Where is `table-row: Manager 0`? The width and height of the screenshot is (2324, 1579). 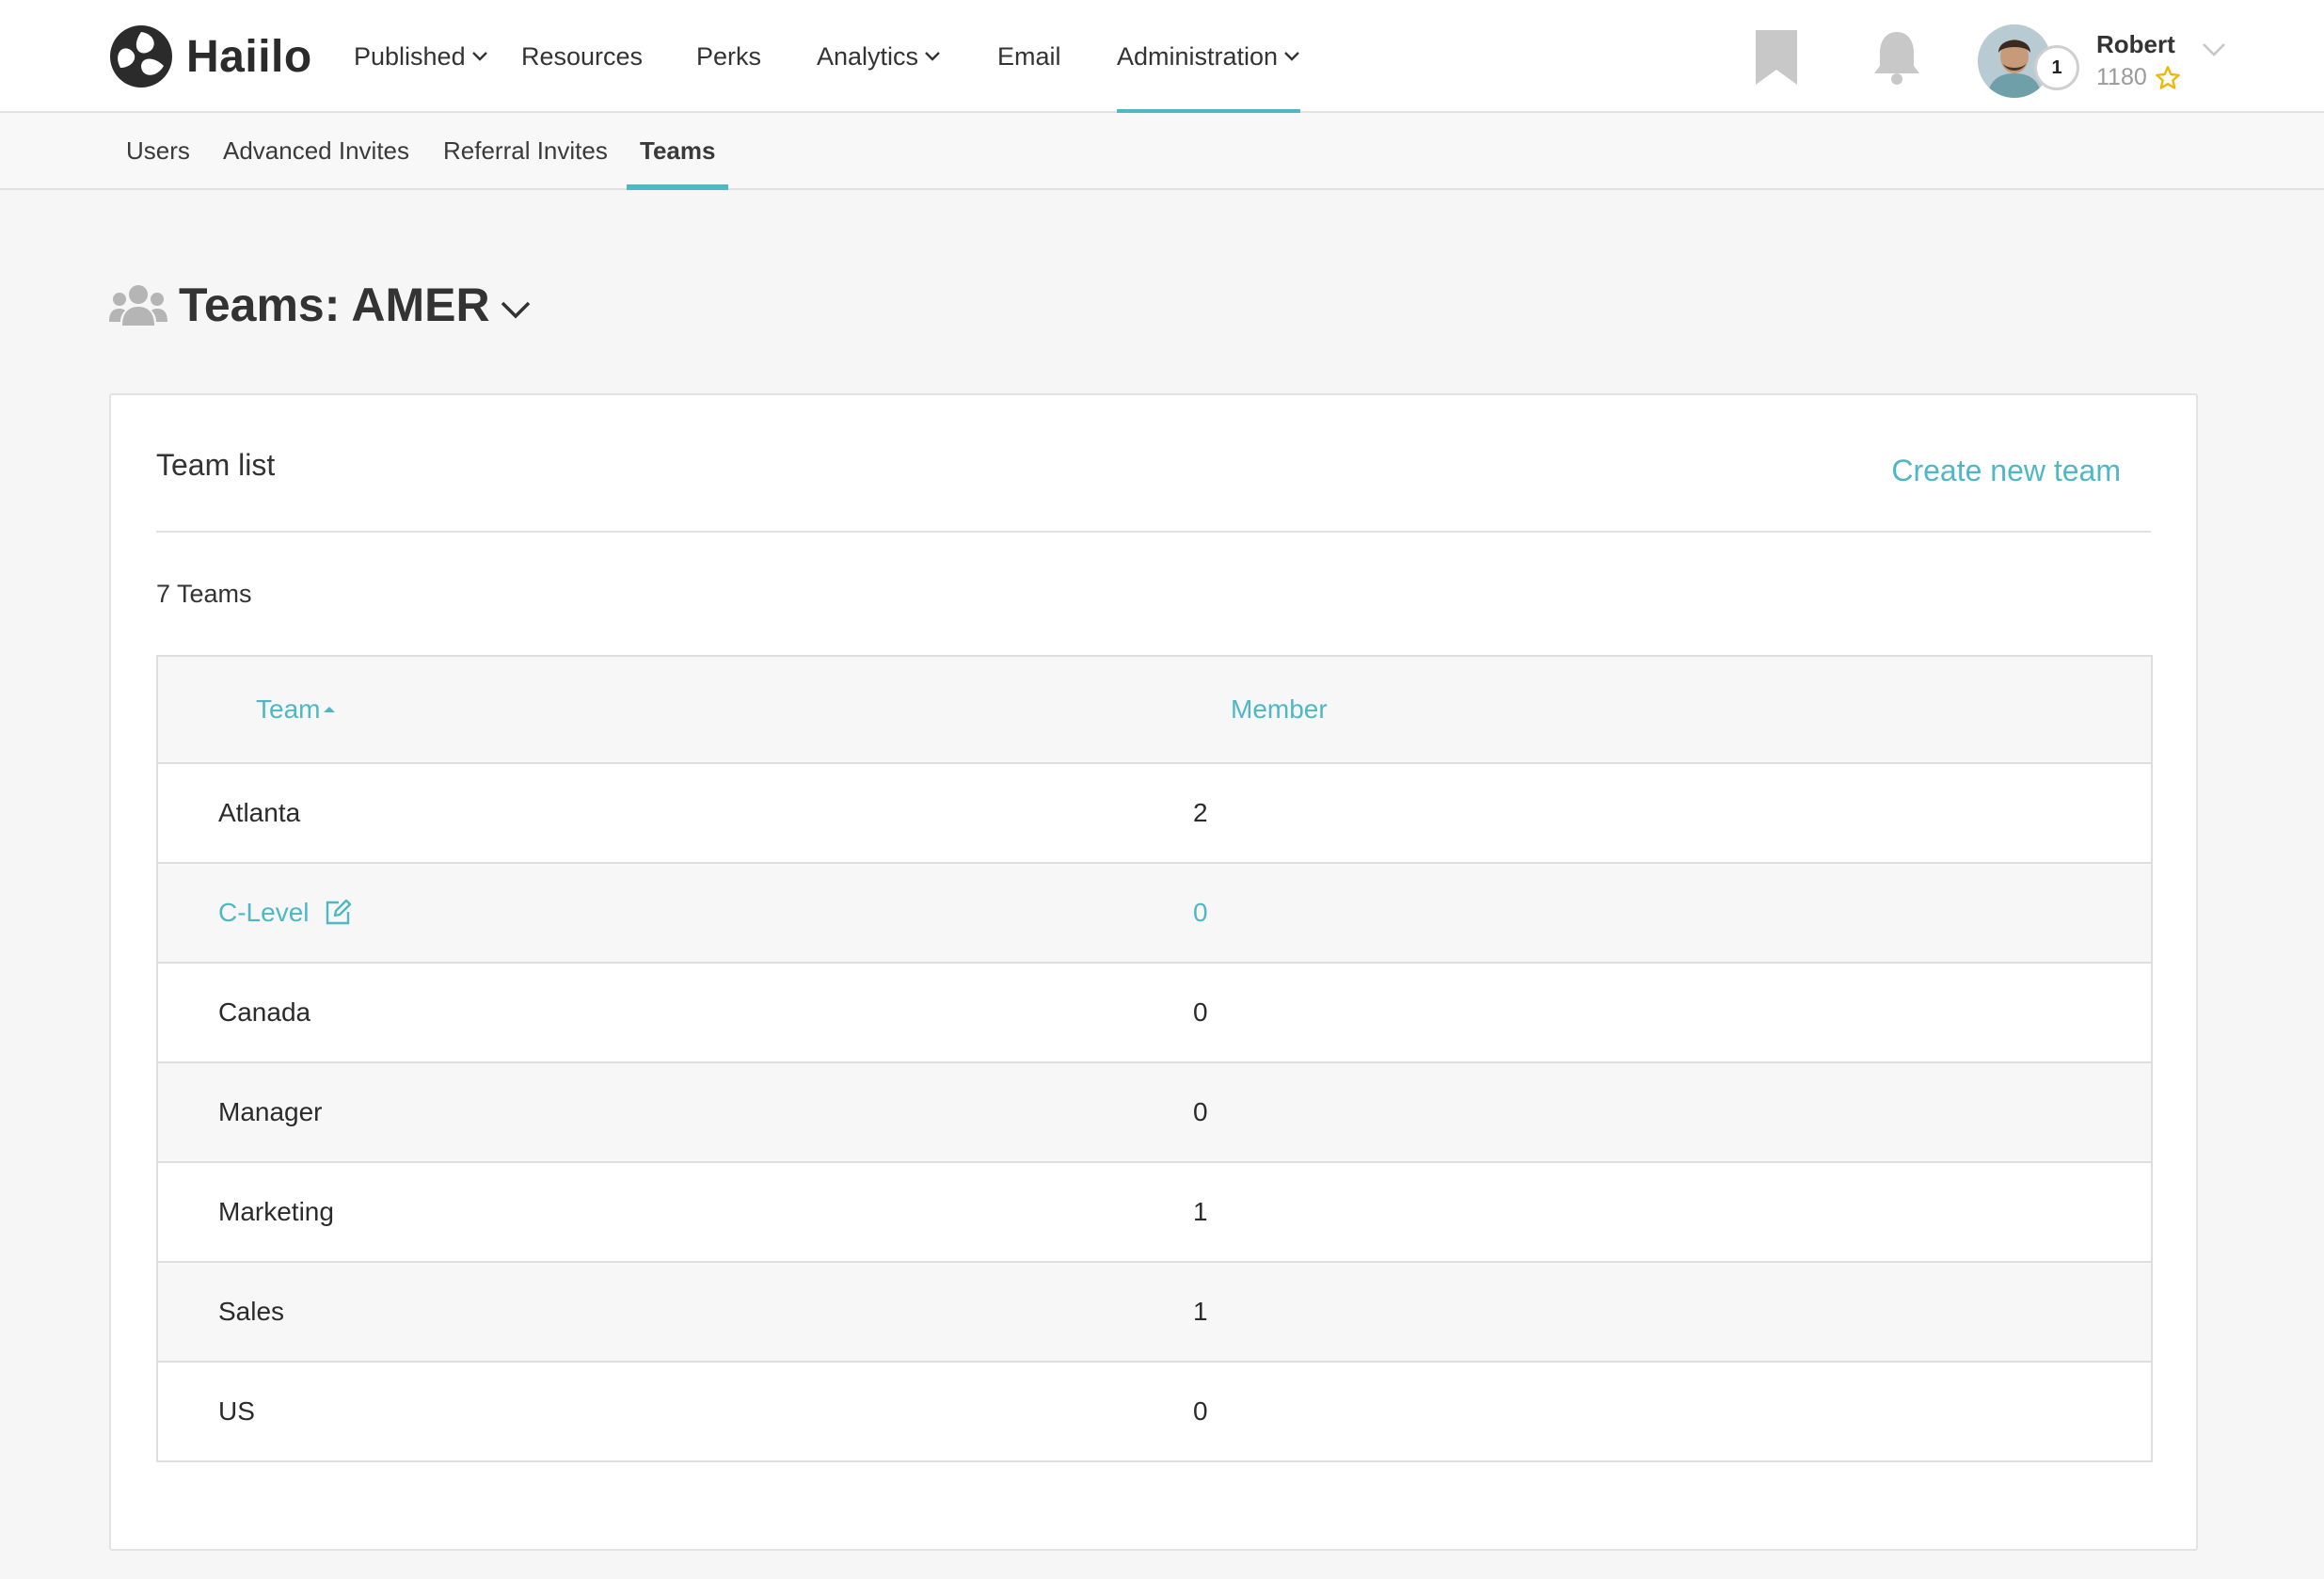
table-row: Manager 0 is located at coordinates (1154, 1113).